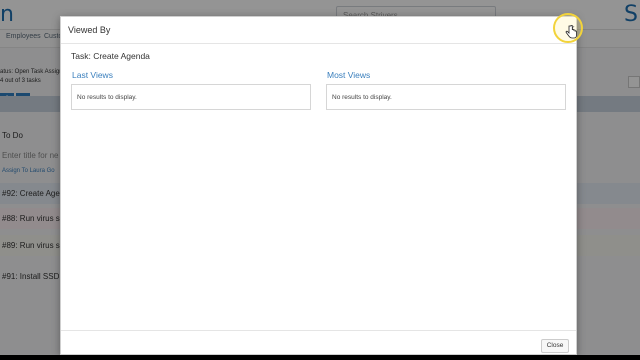  I want to click on last-views-list: No results to display., so click(191, 97).